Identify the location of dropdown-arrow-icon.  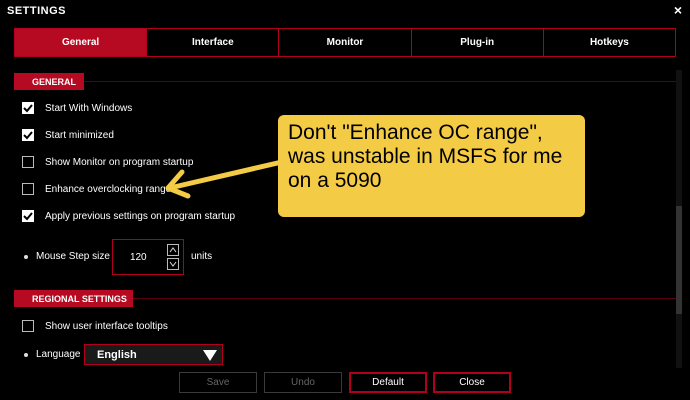
(210, 355).